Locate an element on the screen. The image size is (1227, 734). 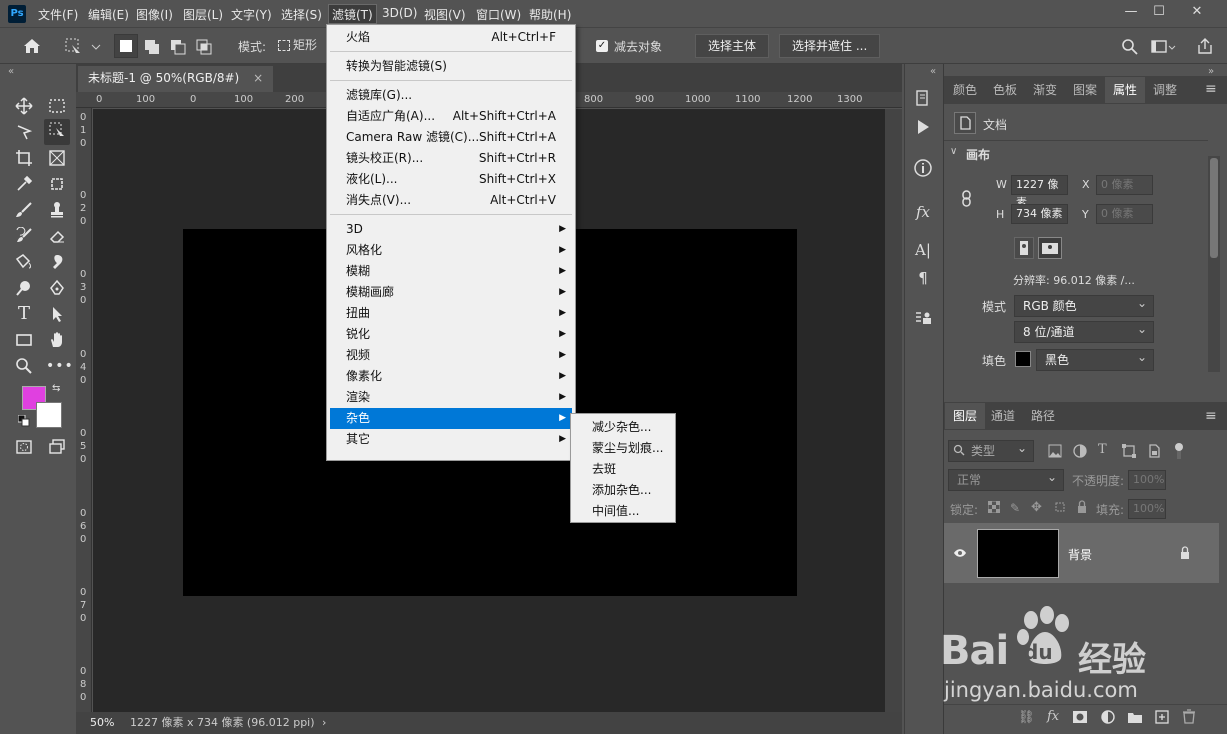
dodge-tool-icon is located at coordinates (24, 288).